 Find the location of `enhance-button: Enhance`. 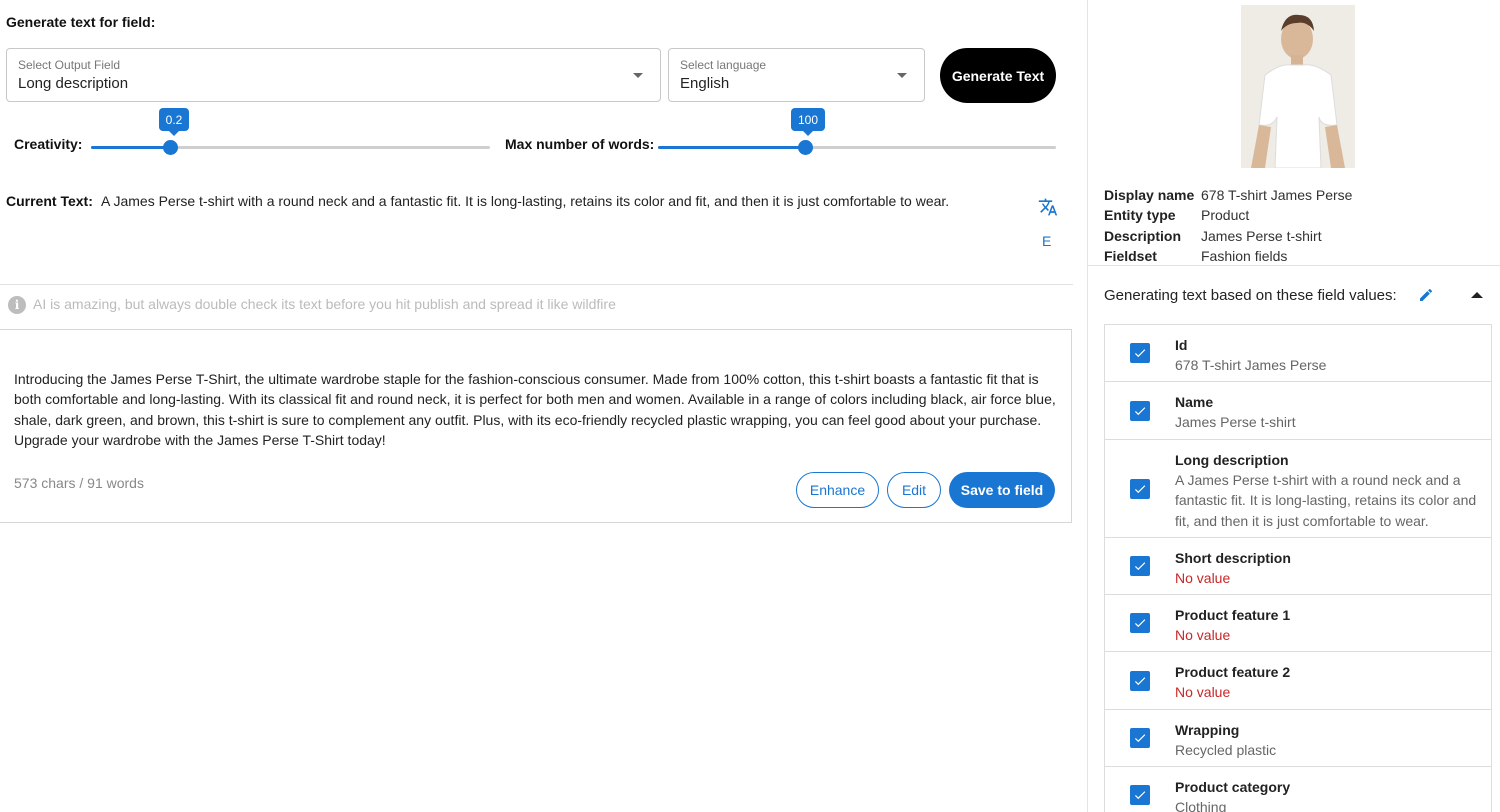

enhance-button: Enhance is located at coordinates (837, 490).